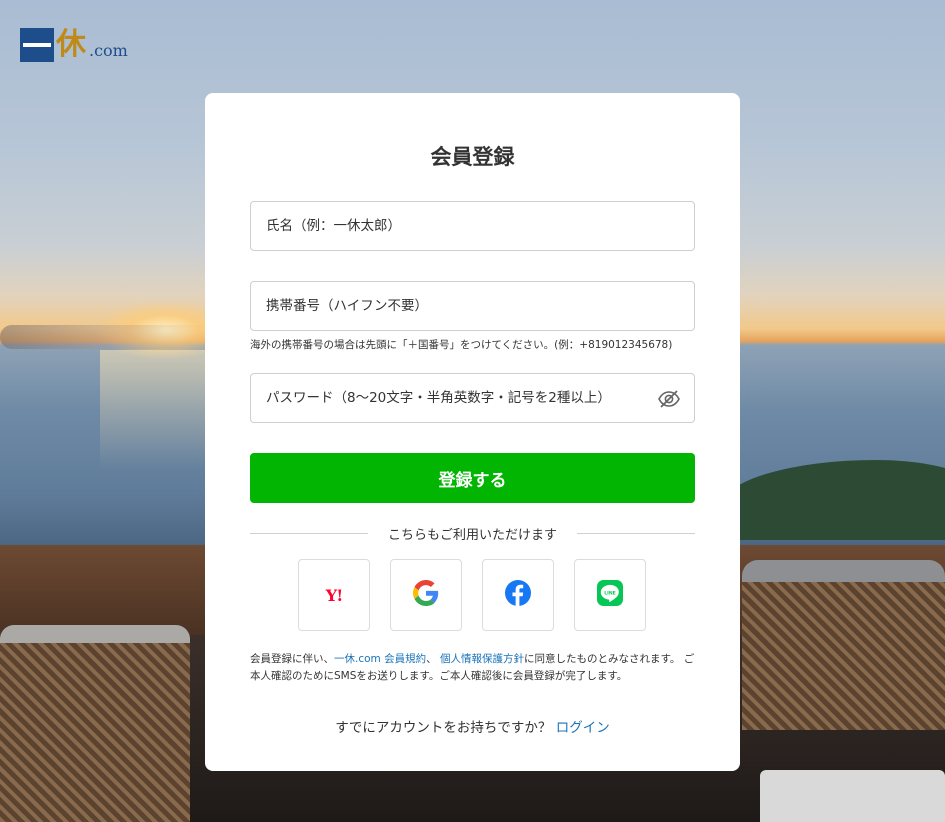  I want to click on site-logo: 休 .com, so click(74, 45).